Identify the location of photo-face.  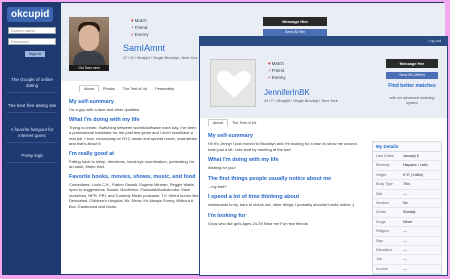
(89, 38).